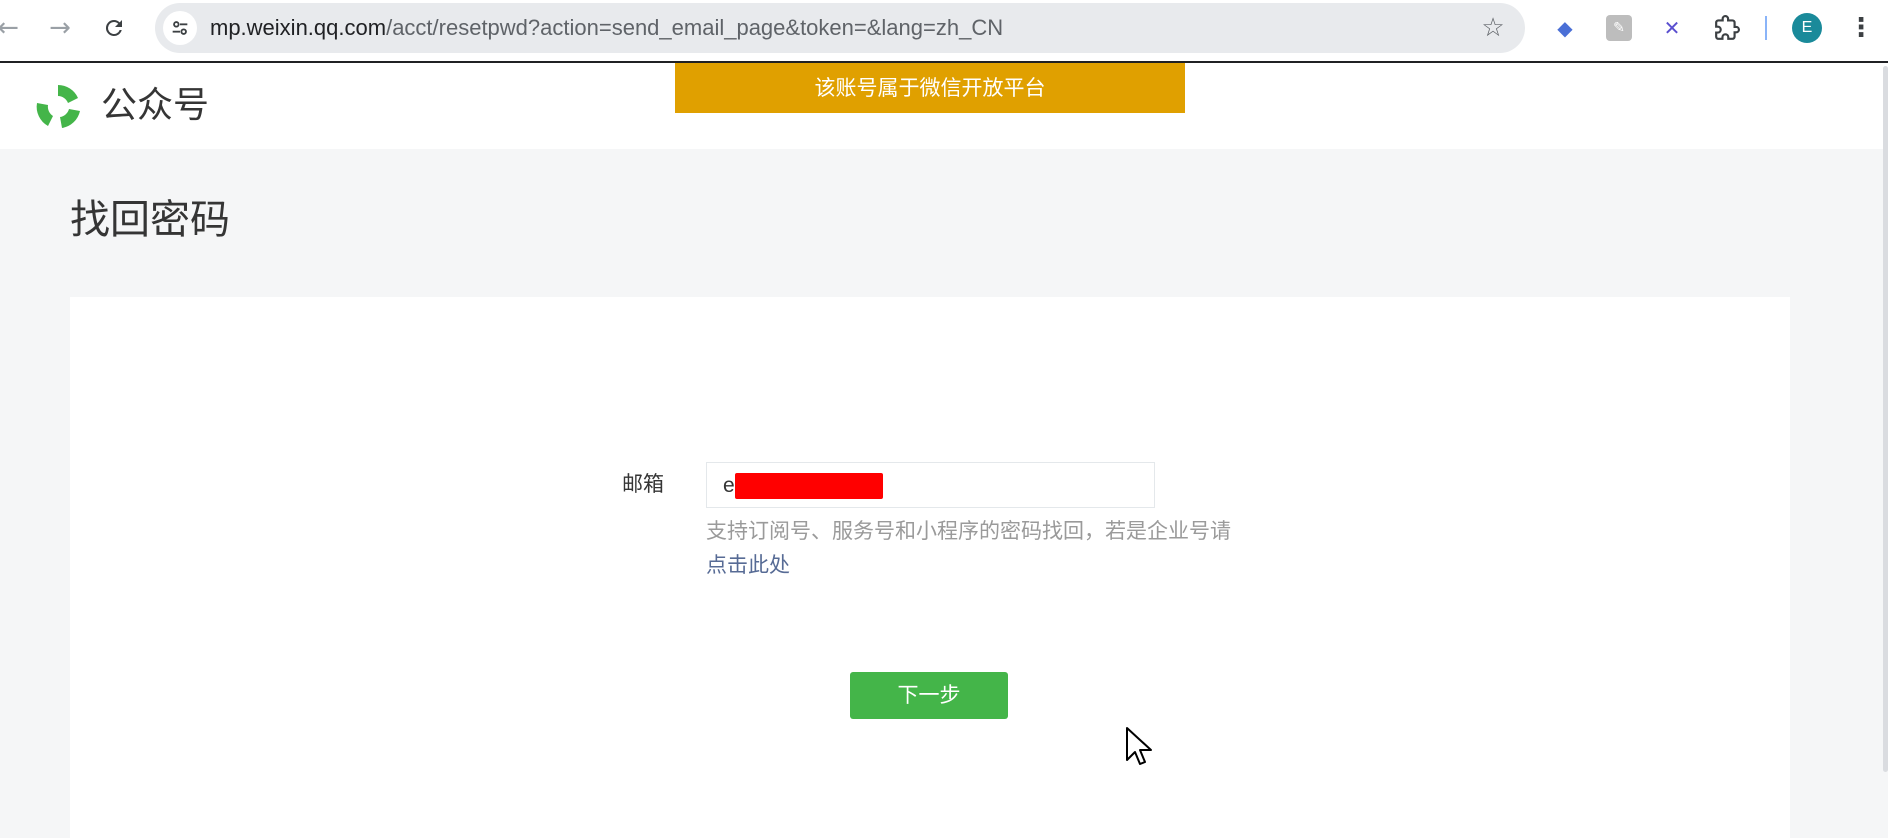  I want to click on next-step-button: 下一步, so click(929, 695).